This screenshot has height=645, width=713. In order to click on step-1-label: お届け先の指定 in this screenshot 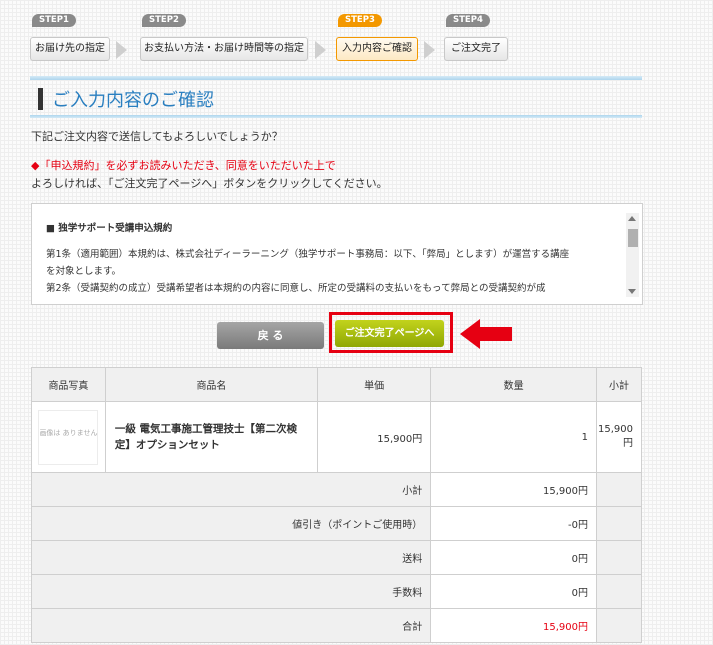, I will do `click(70, 49)`.